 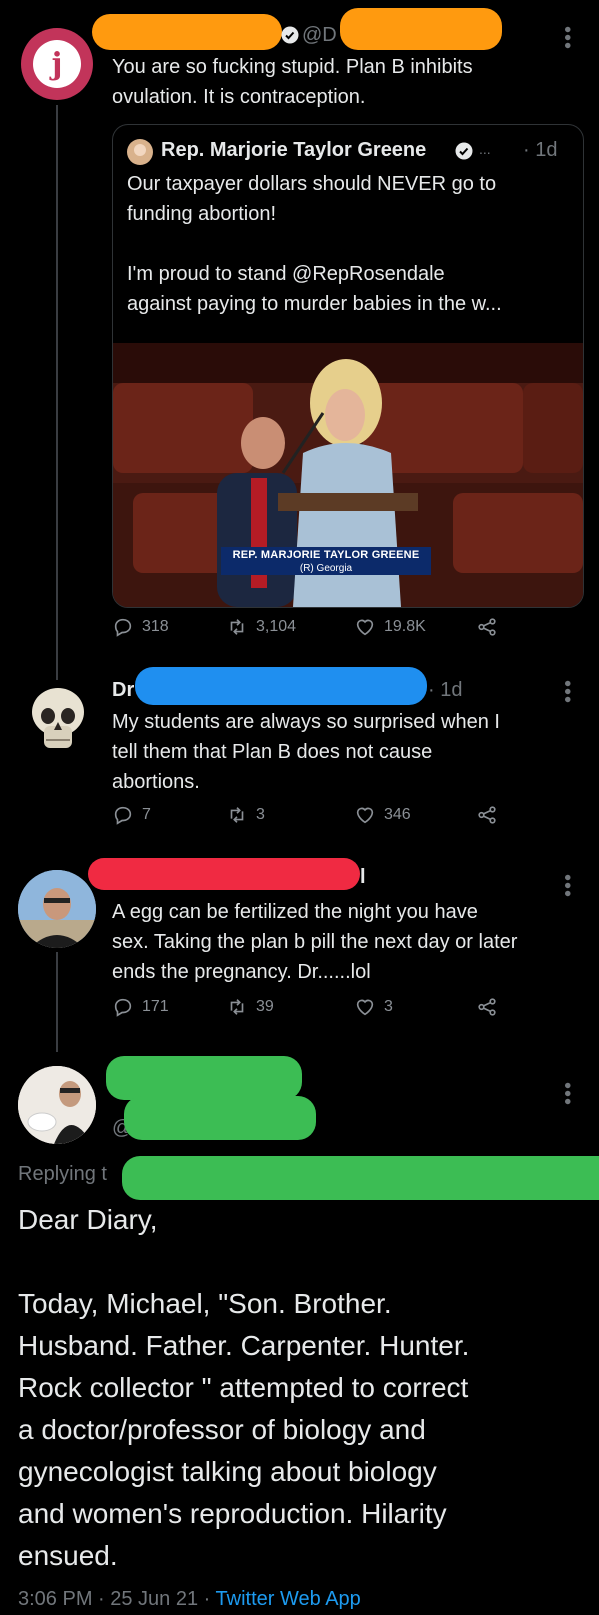 I want to click on user-name: l, so click(x=363, y=877).